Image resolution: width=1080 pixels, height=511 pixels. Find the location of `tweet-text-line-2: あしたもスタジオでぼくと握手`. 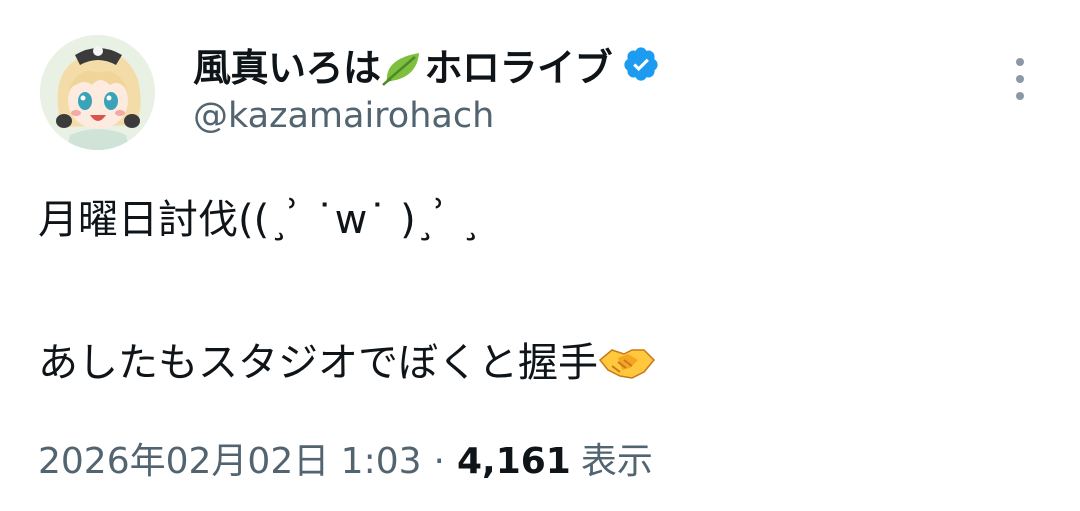

tweet-text-line-2: あしたもスタジオでぼくと握手 is located at coordinates (347, 359).